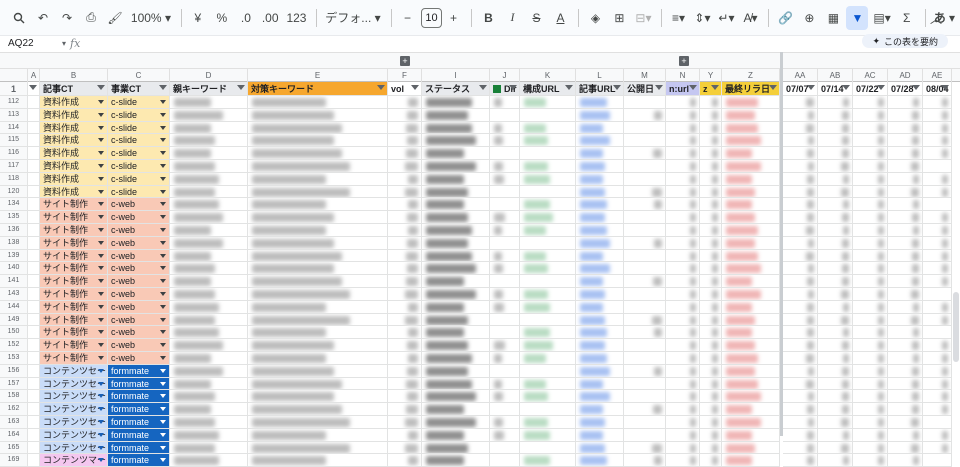 This screenshot has width=960, height=467. I want to click on active-filter-icon, so click(497, 89).